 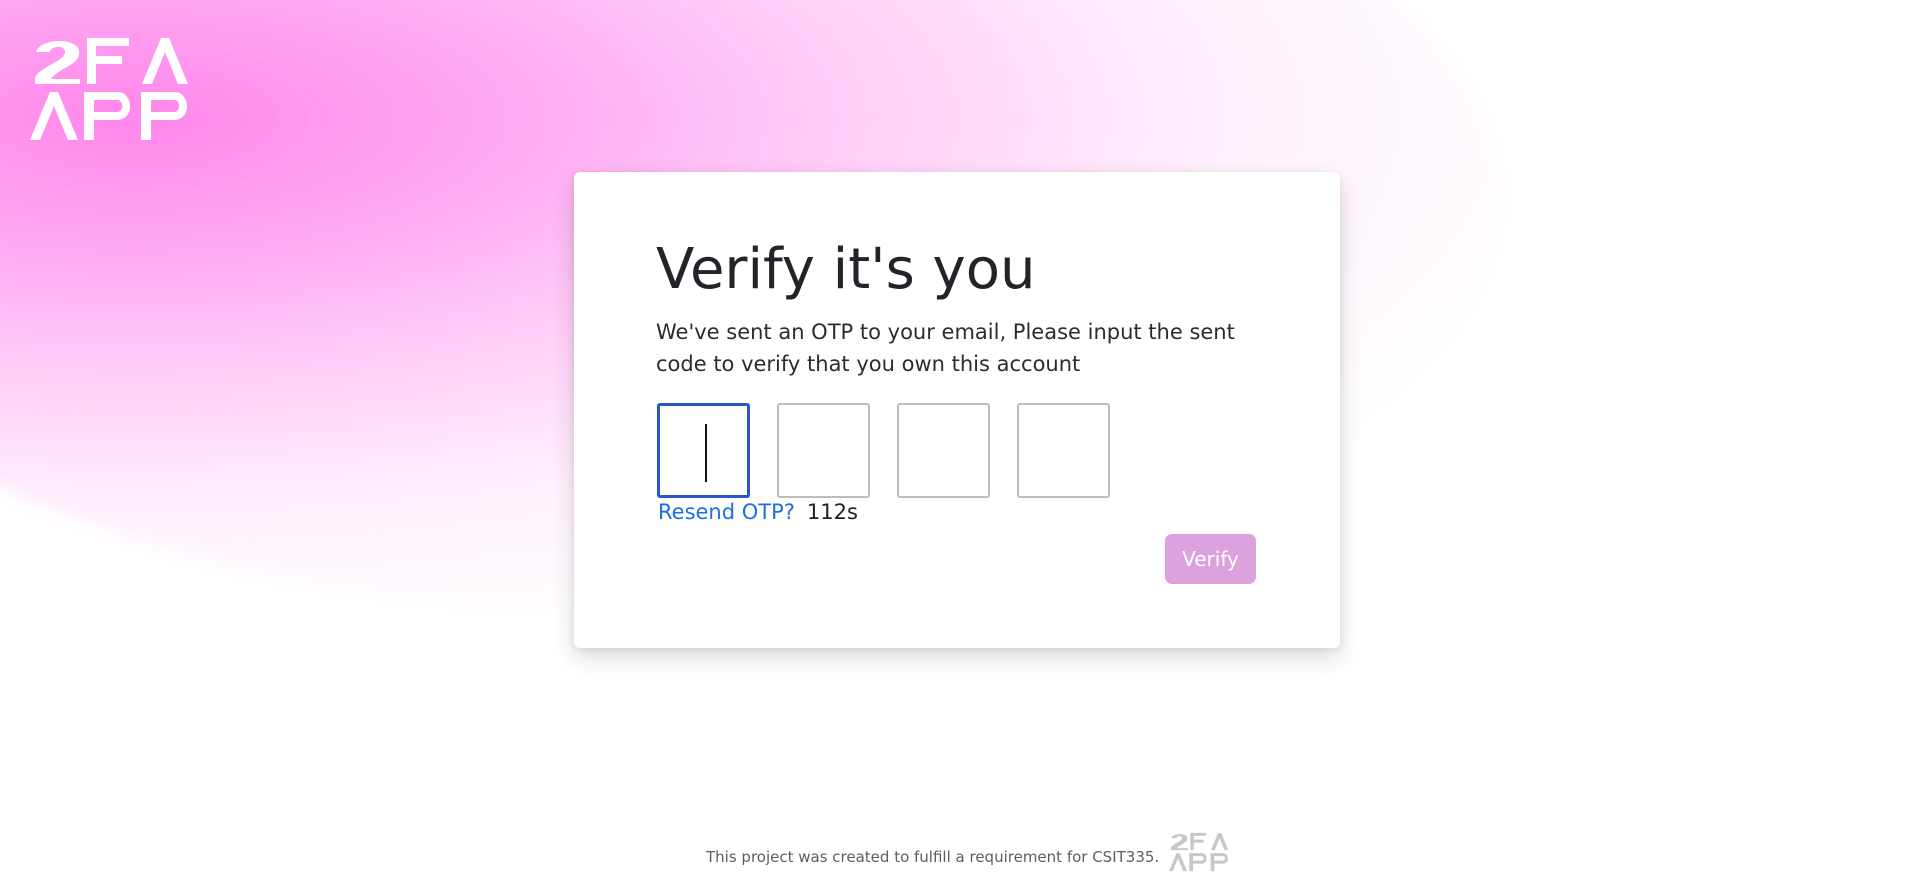 I want to click on otp-input-group, so click(x=883, y=450).